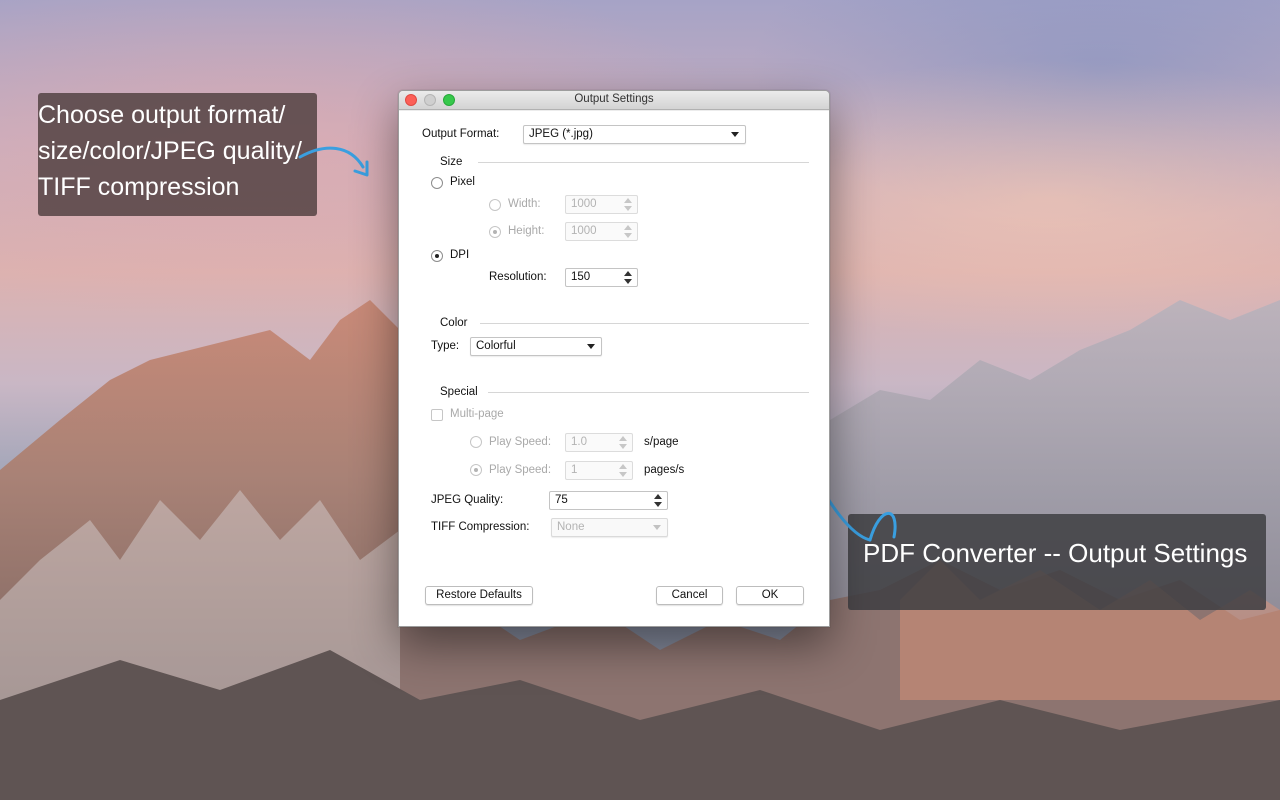 Image resolution: width=1280 pixels, height=800 pixels. What do you see at coordinates (524, 204) in the screenshot?
I see `width-label: Width:` at bounding box center [524, 204].